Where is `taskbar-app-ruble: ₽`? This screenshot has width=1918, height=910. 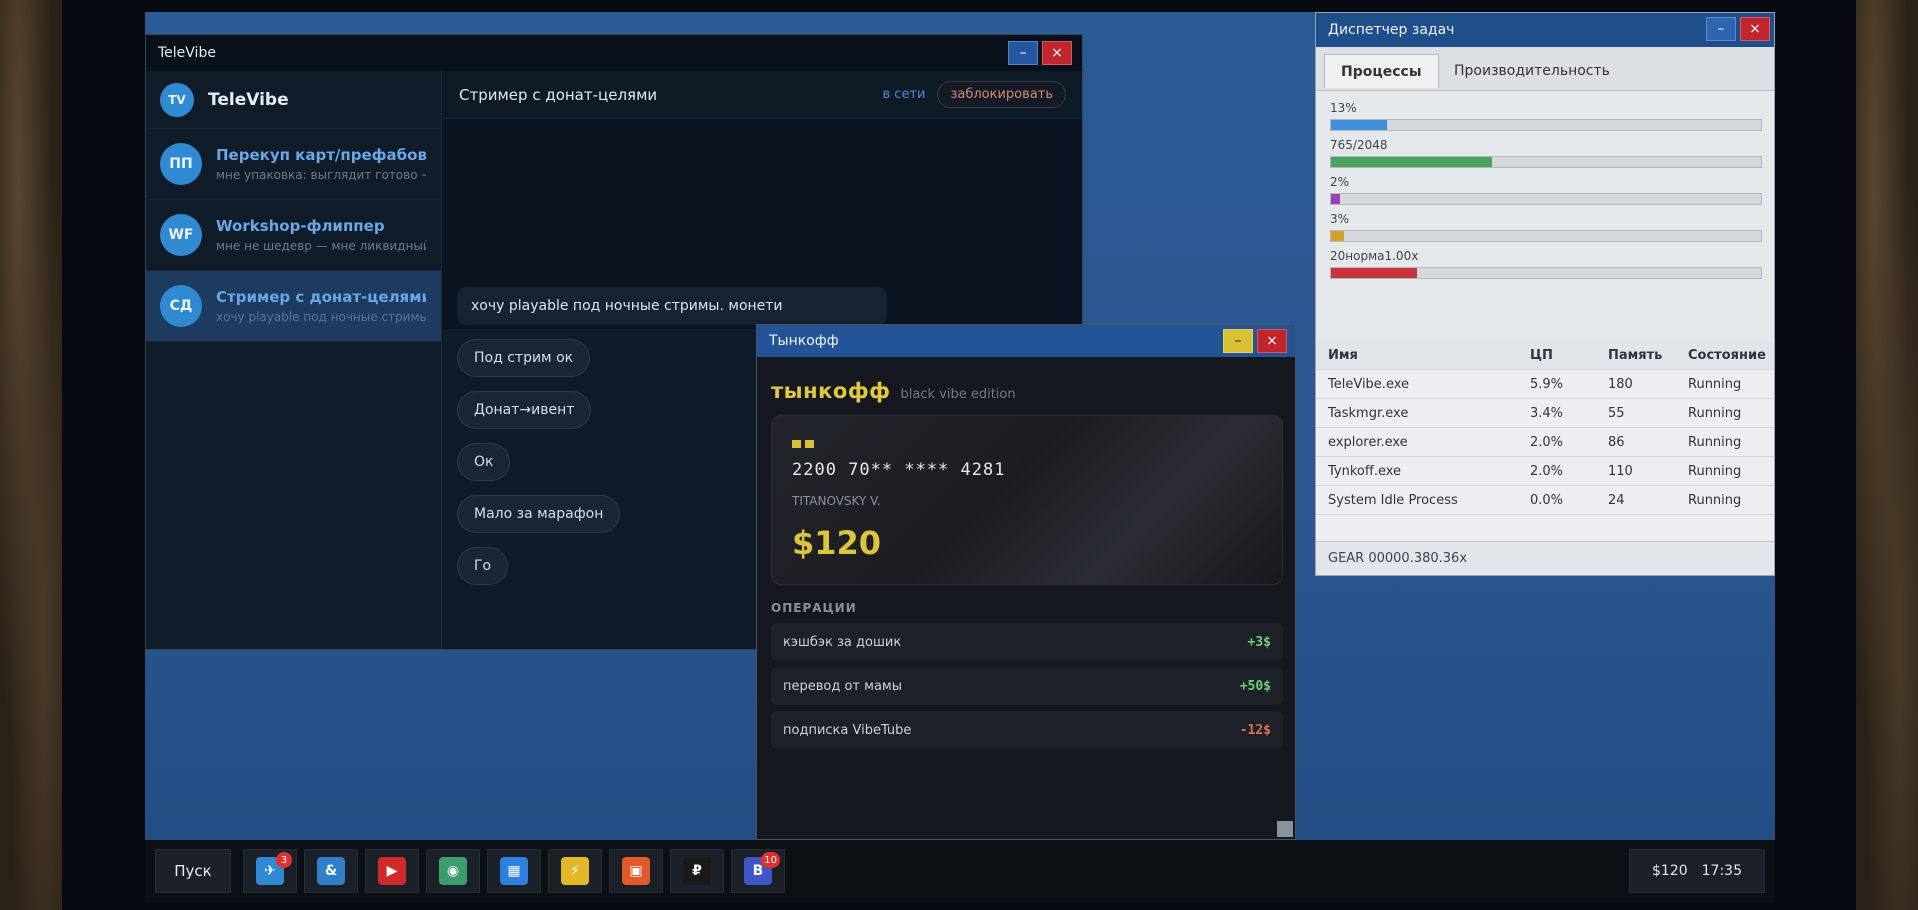
taskbar-app-ruble: ₽ is located at coordinates (697, 871).